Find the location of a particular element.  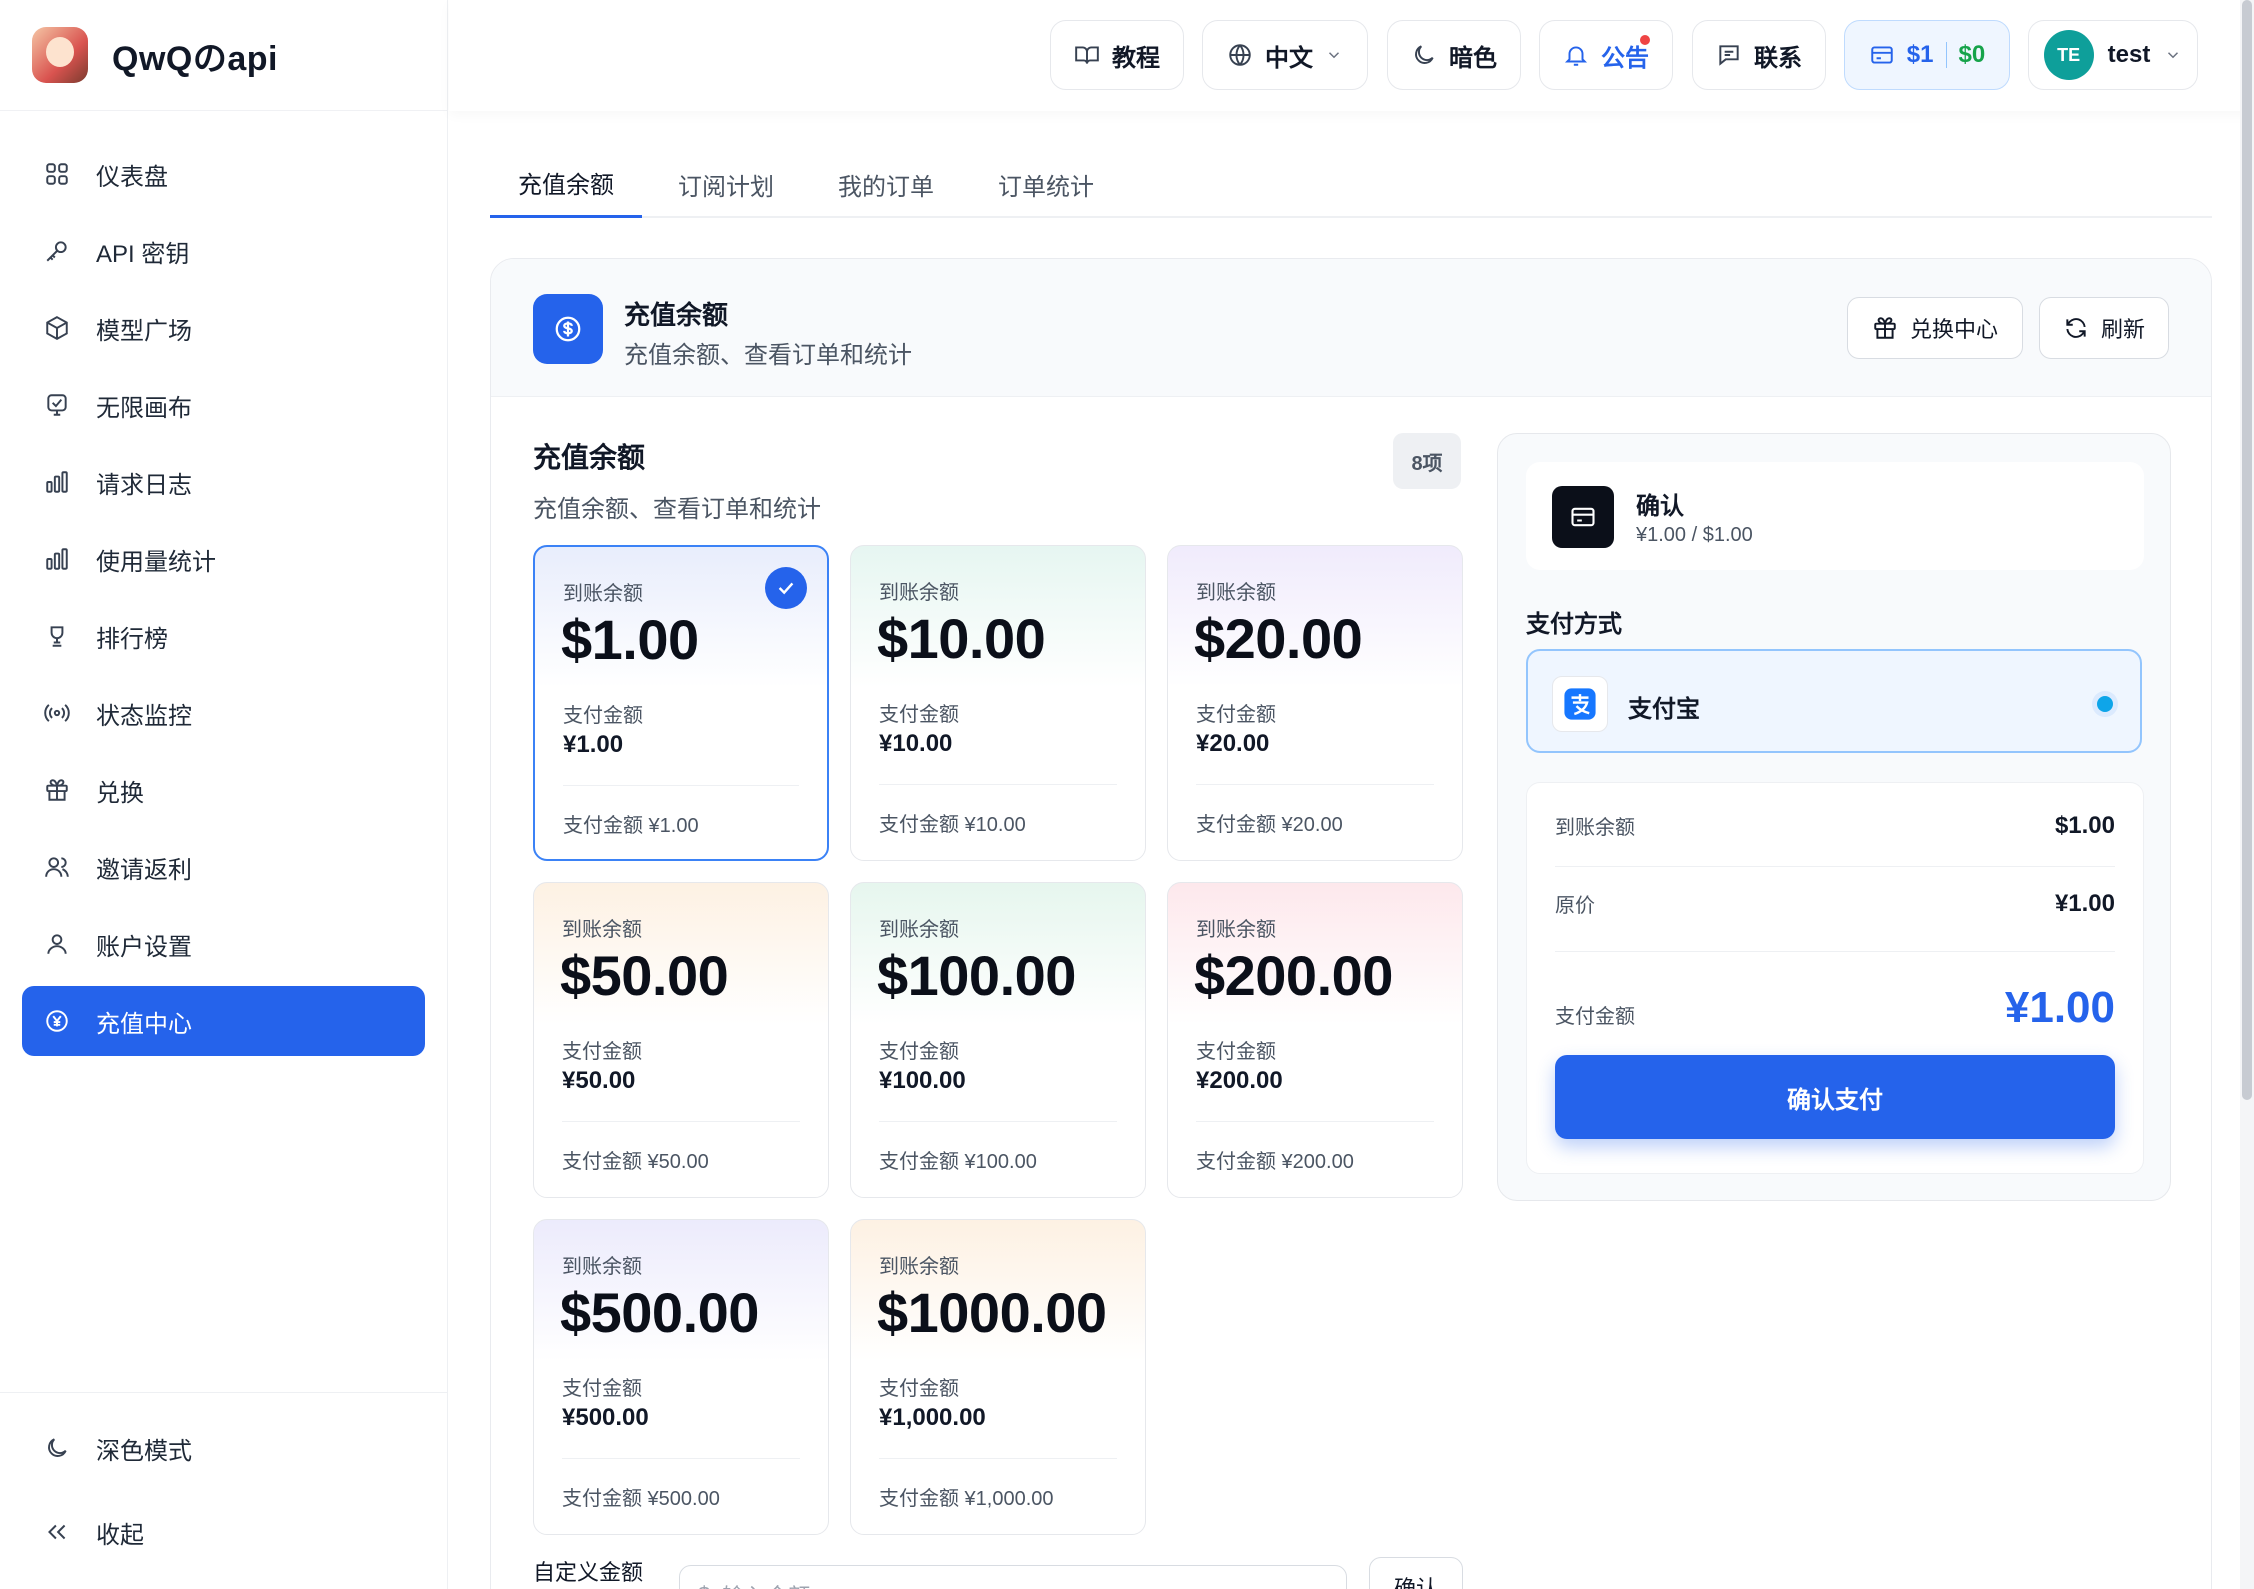

broadcast-icon is located at coordinates (57, 713).